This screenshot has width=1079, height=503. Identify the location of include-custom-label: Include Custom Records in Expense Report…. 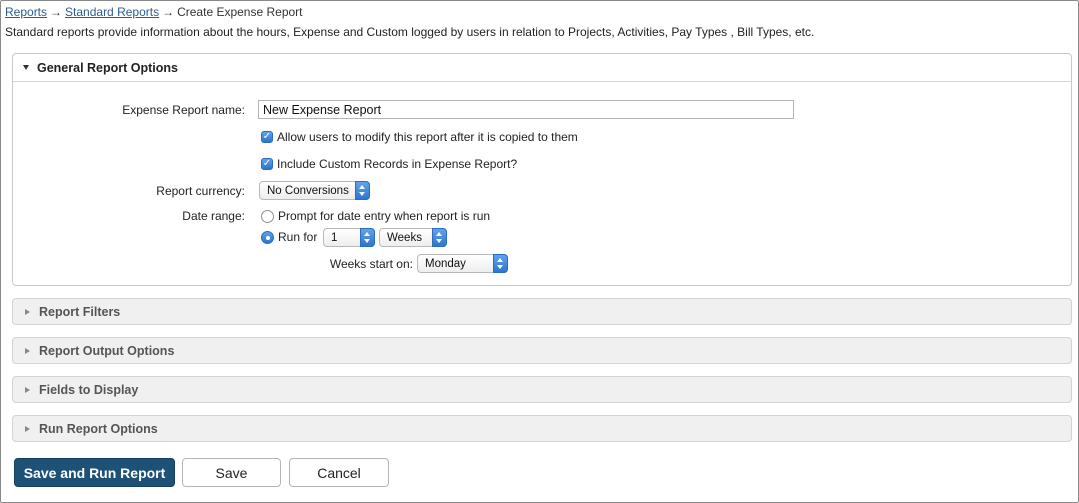
(397, 164).